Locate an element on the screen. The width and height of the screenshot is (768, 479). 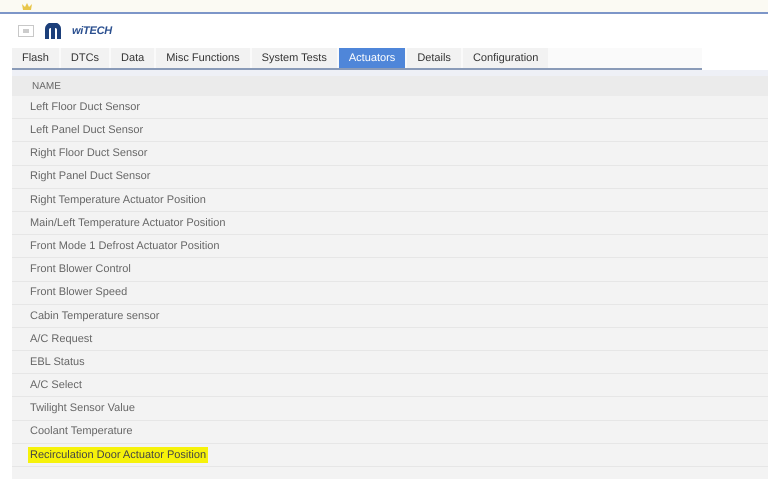
table-cell: A/C Request is located at coordinates (61, 339).